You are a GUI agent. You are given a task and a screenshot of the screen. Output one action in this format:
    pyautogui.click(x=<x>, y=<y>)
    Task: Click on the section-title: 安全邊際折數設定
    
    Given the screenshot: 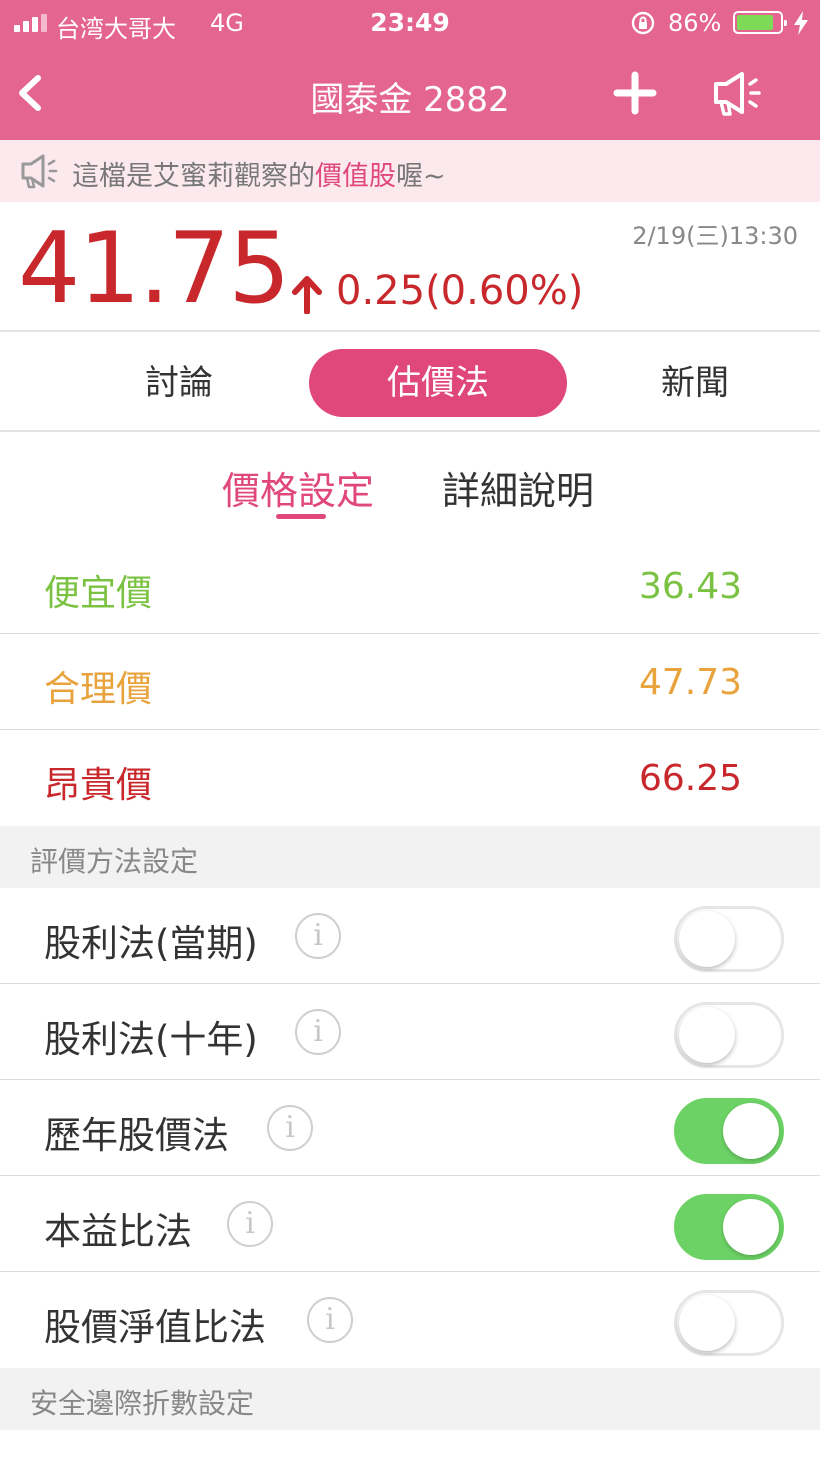 What is the action you would take?
    pyautogui.click(x=142, y=1403)
    